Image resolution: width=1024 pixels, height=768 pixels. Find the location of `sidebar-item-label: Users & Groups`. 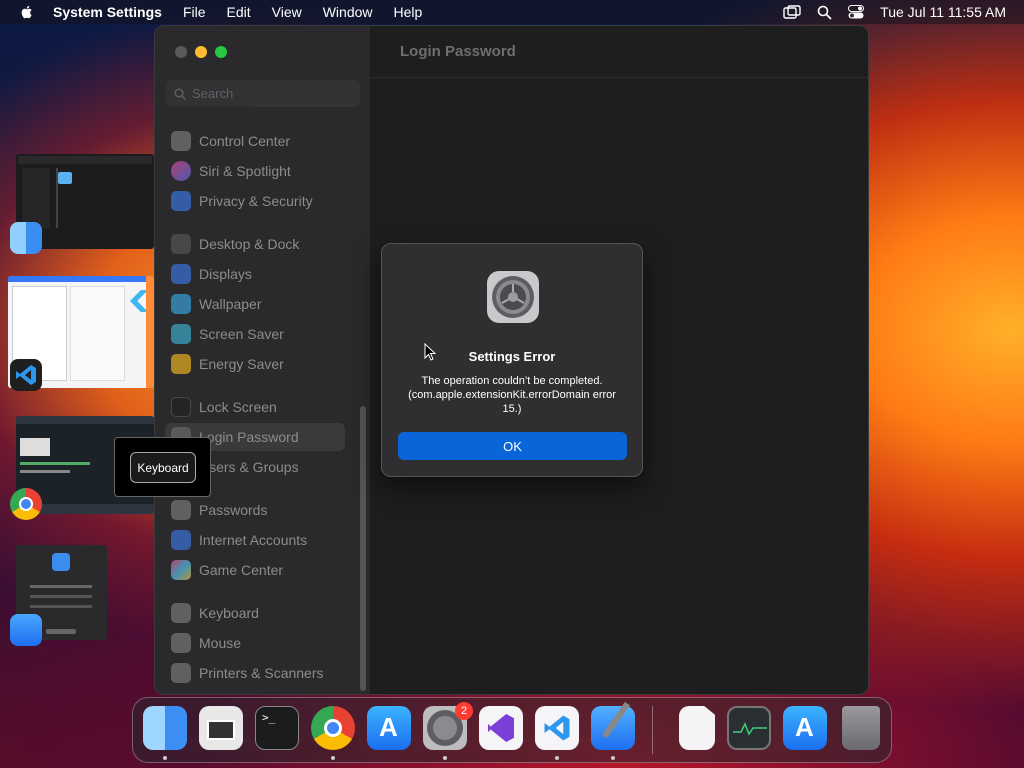

sidebar-item-label: Users & Groups is located at coordinates (249, 467).